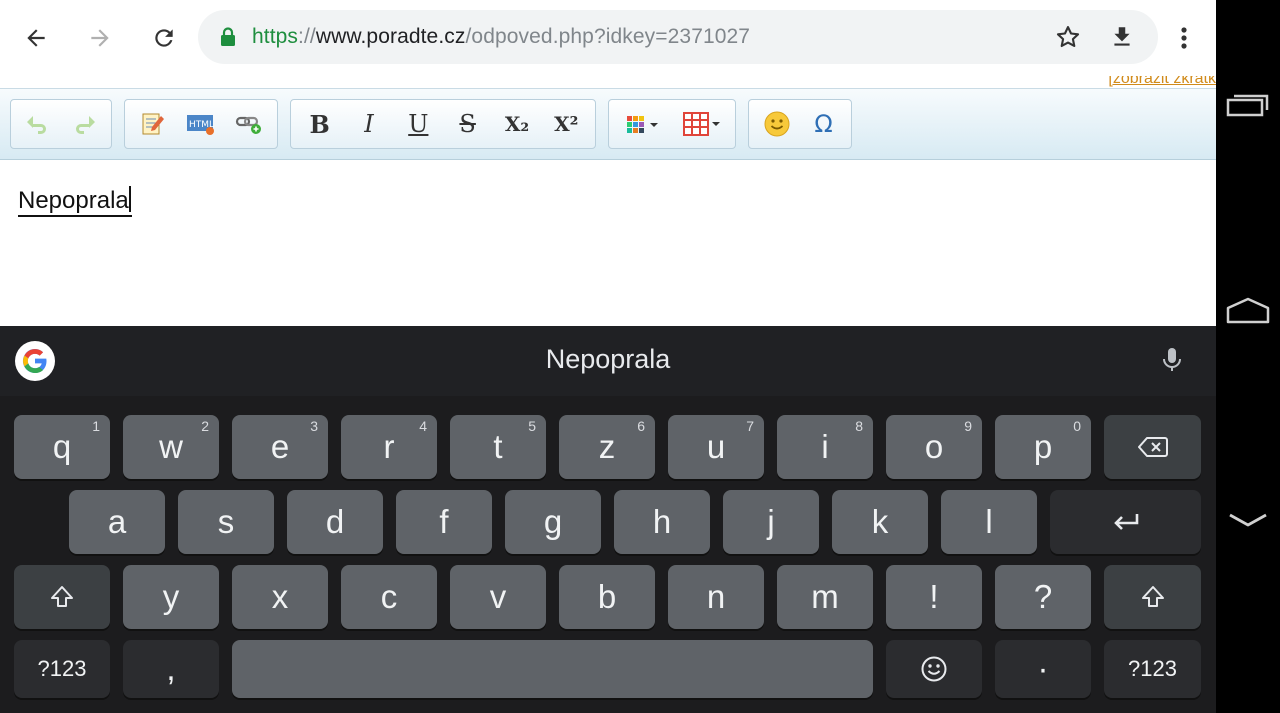 This screenshot has height=713, width=1280. I want to click on key-h: h, so click(662, 522).